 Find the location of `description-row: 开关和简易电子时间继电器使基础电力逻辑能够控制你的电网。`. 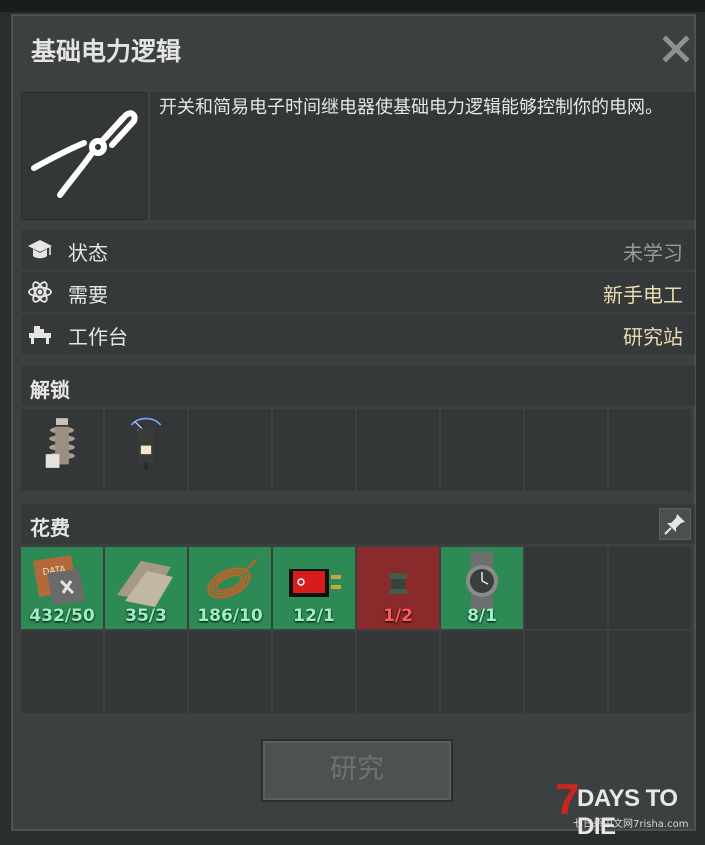

description-row: 开关和简易电子时间继电器使基础电力逻辑能够控制你的电网。 is located at coordinates (358, 156).